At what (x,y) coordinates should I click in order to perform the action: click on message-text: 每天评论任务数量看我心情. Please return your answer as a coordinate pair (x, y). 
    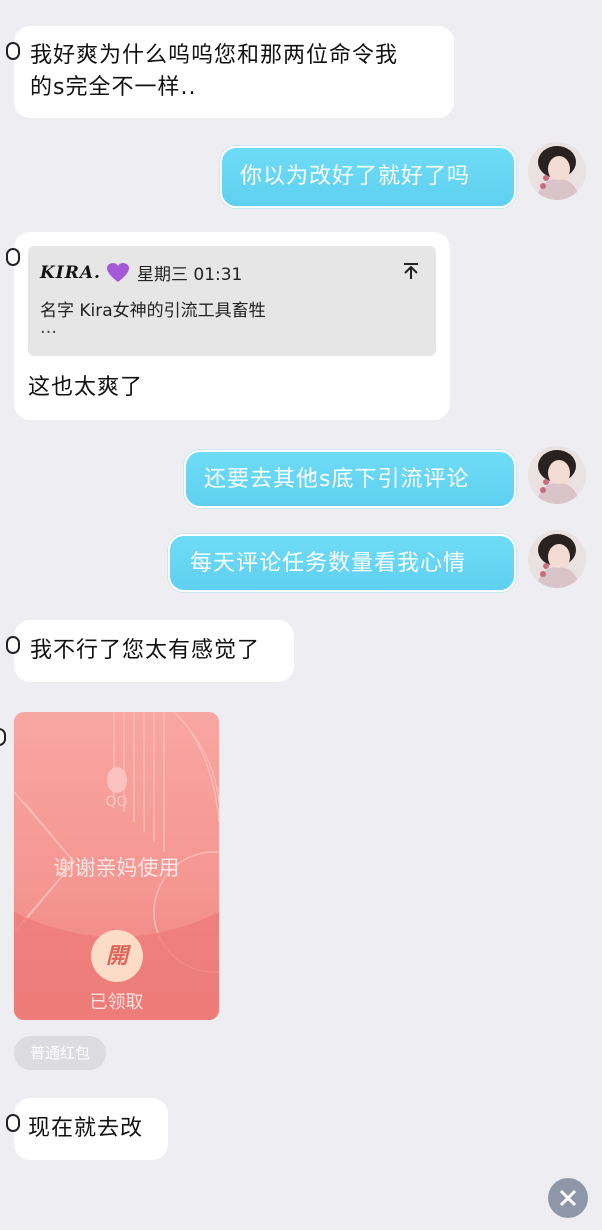
    Looking at the image, I should click on (328, 563).